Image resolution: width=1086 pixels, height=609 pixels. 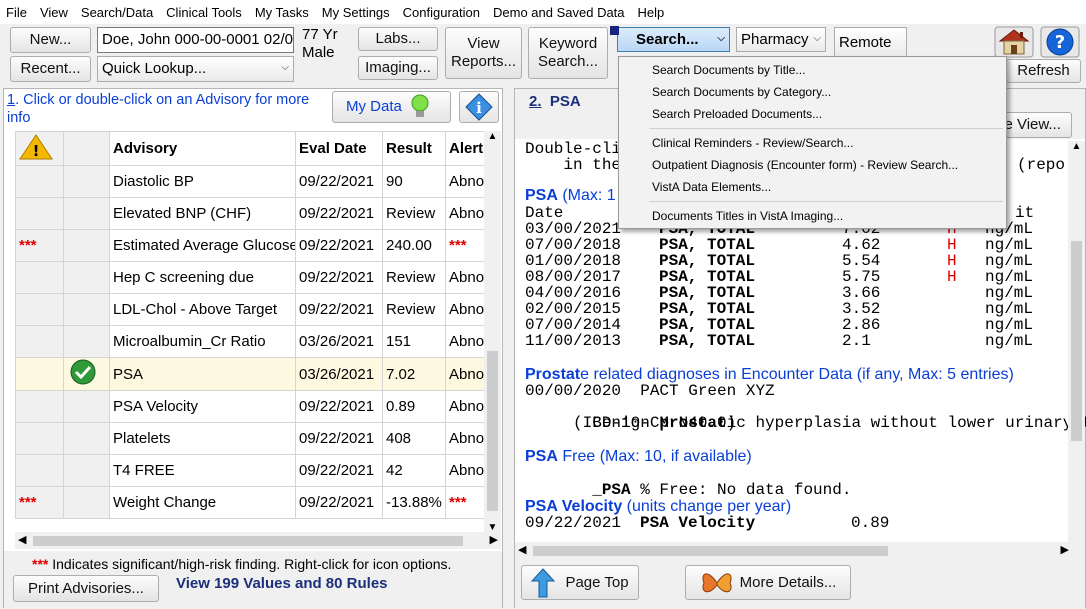 I want to click on advisory-row: Microalbumin_Cr Ratio 03/26/2021 151 Abno, so click(x=253, y=341).